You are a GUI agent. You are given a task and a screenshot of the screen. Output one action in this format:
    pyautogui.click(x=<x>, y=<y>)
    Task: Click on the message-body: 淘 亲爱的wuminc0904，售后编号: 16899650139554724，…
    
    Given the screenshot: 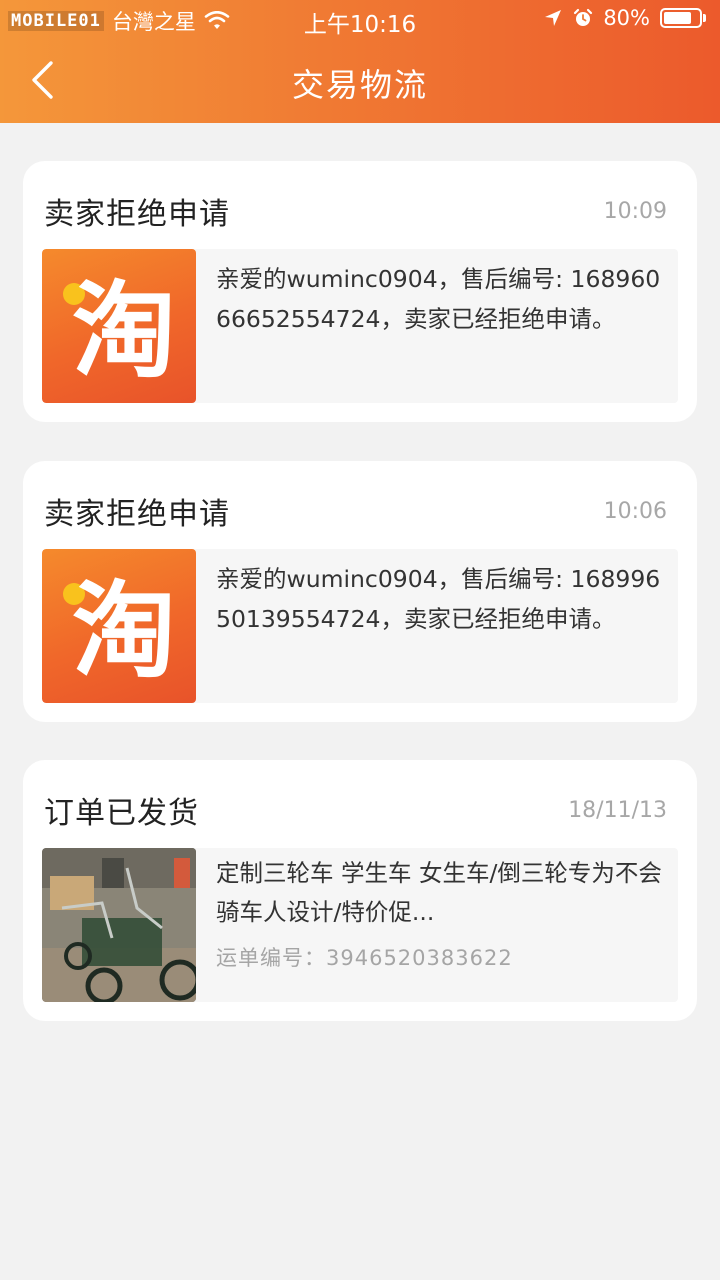 What is the action you would take?
    pyautogui.click(x=360, y=626)
    